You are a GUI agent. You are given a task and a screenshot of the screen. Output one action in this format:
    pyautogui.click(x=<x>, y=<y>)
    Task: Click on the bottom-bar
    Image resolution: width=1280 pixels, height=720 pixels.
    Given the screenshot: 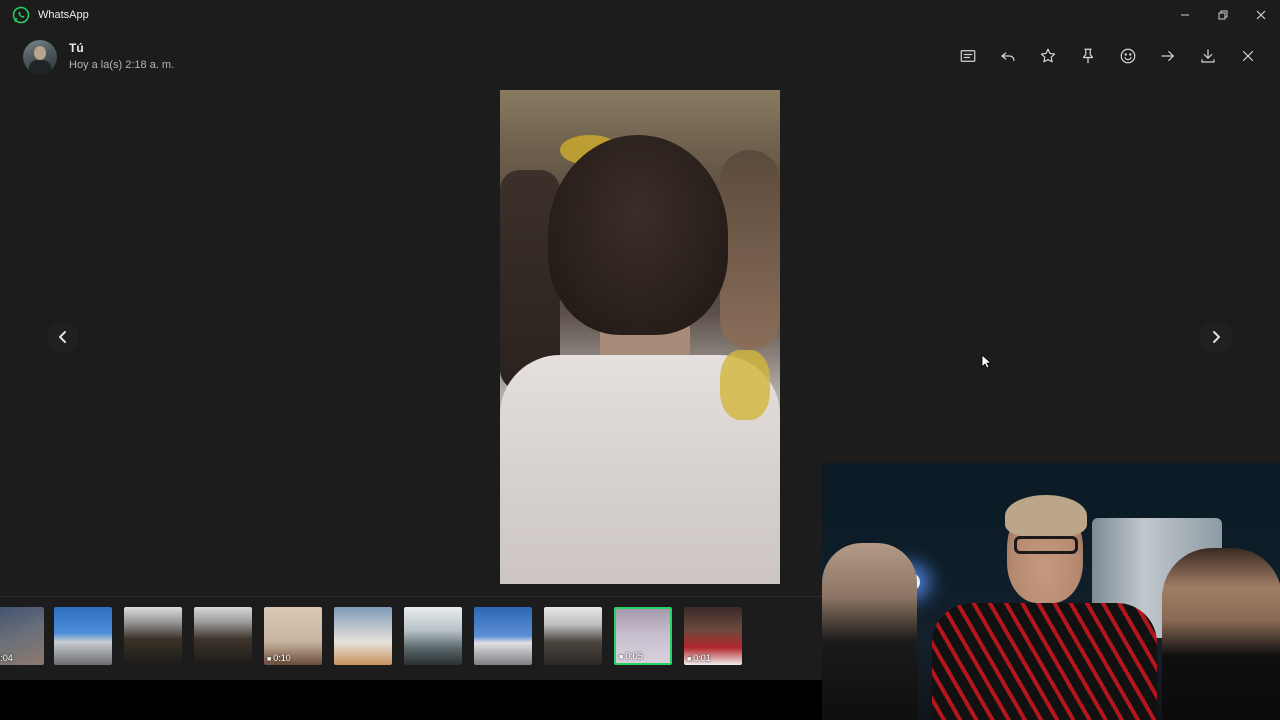 What is the action you would take?
    pyautogui.click(x=411, y=700)
    